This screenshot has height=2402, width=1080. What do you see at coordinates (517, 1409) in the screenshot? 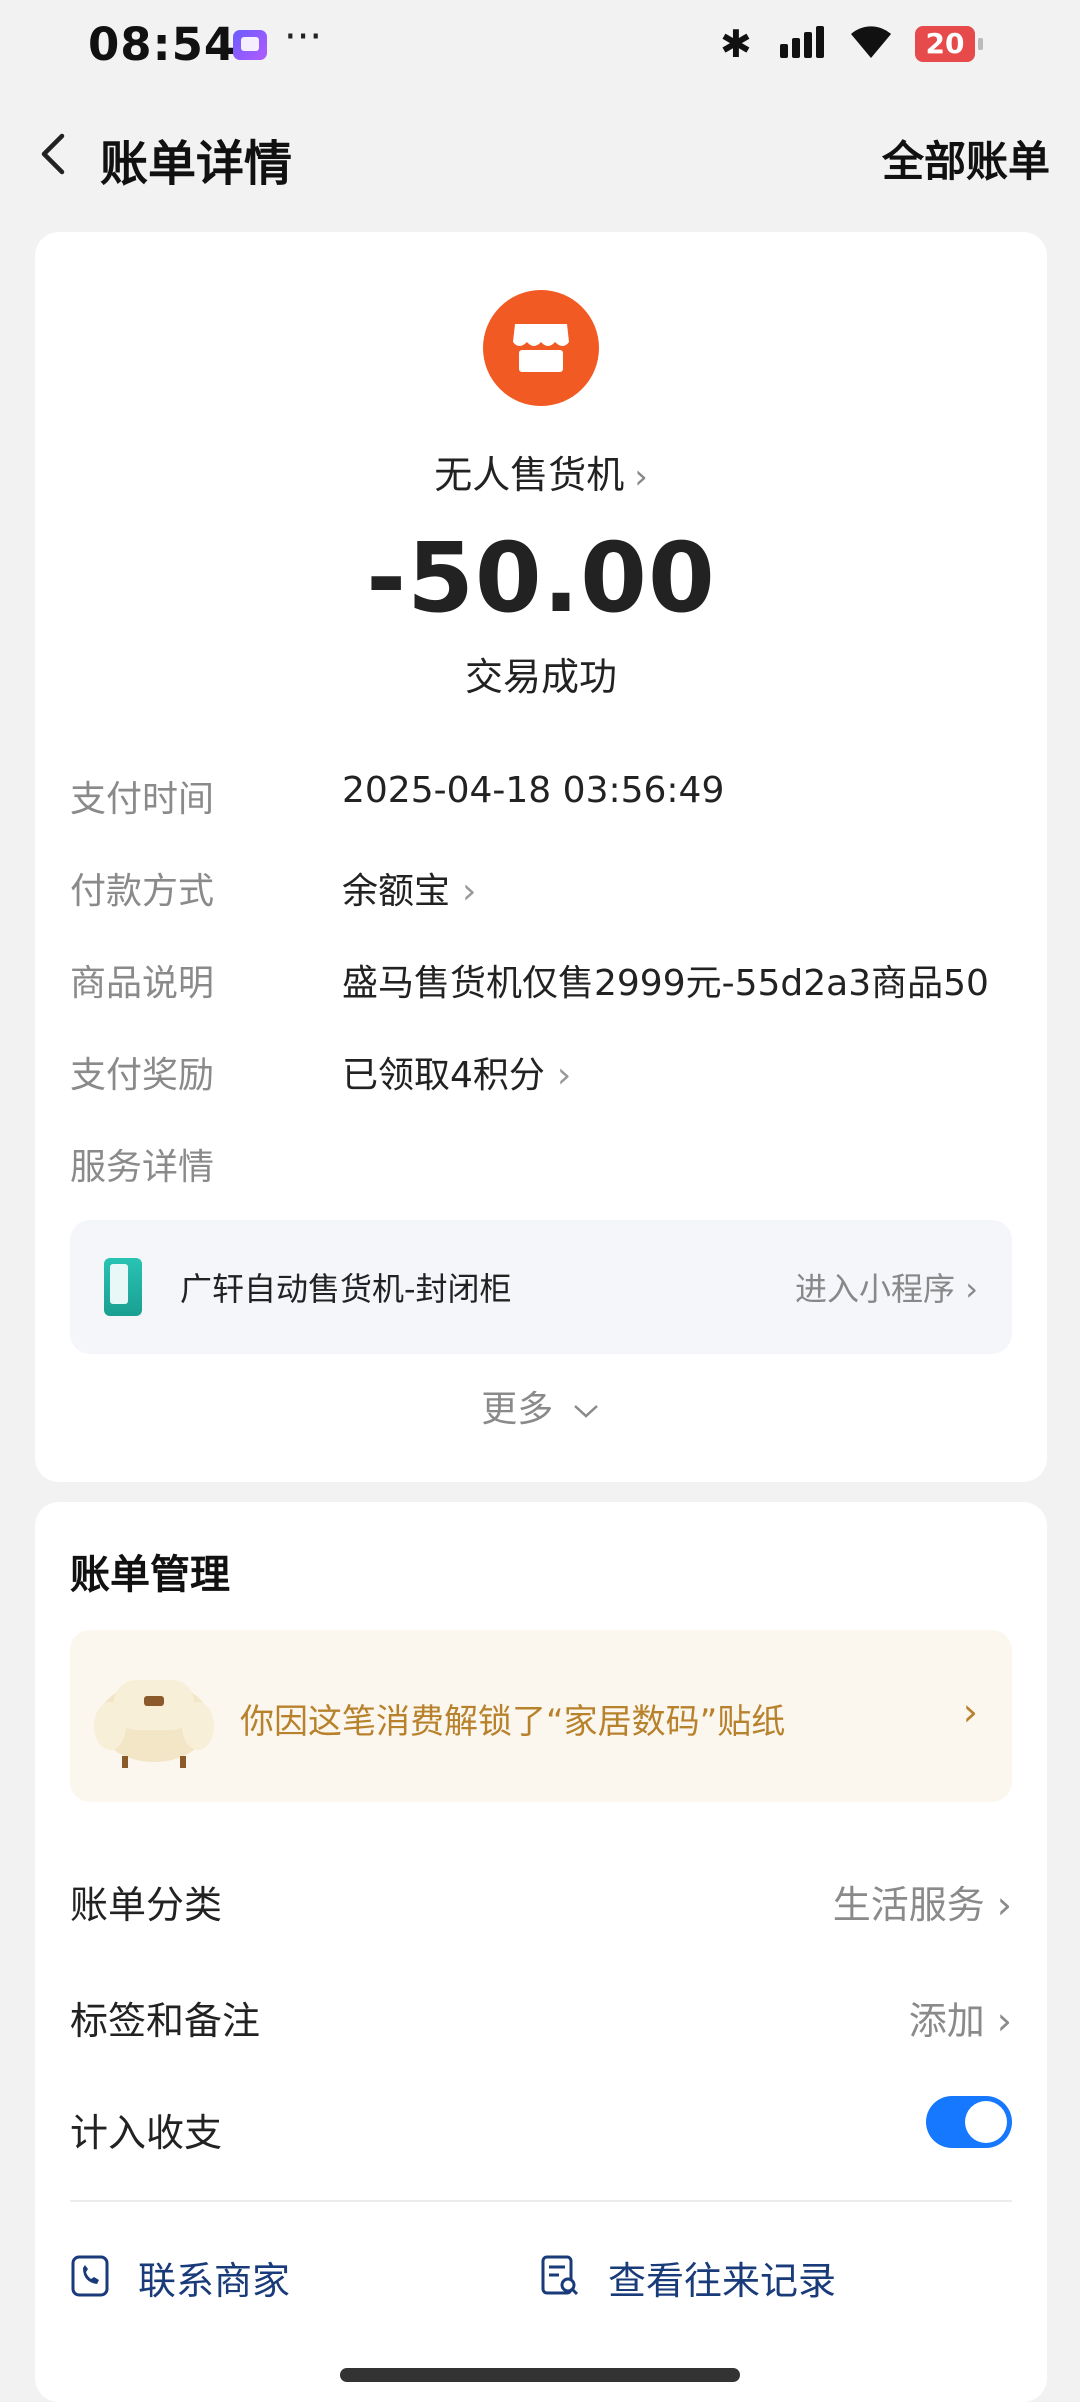
I see `more-label: 更多` at bounding box center [517, 1409].